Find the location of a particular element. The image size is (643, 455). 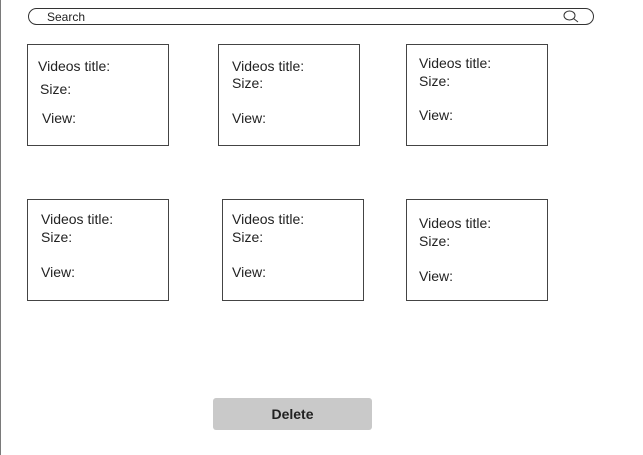

delete-button: Delete is located at coordinates (292, 414).